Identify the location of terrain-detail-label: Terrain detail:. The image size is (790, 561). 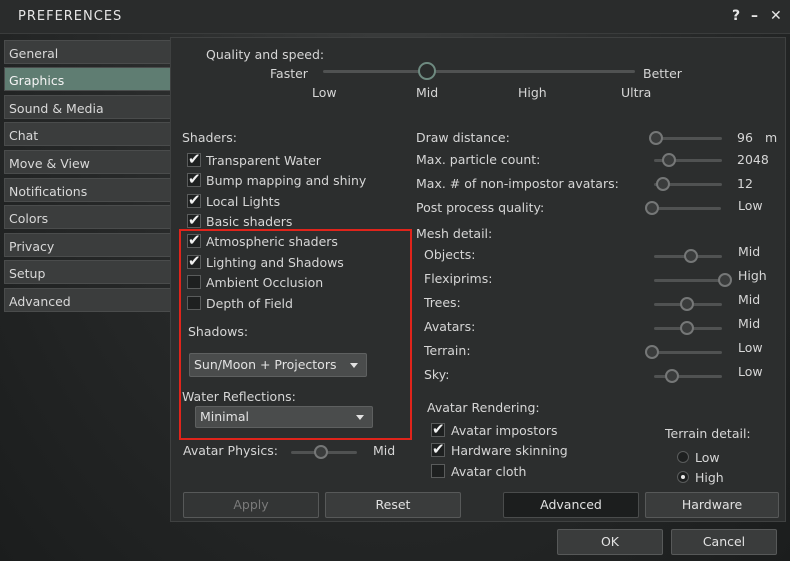
(708, 433).